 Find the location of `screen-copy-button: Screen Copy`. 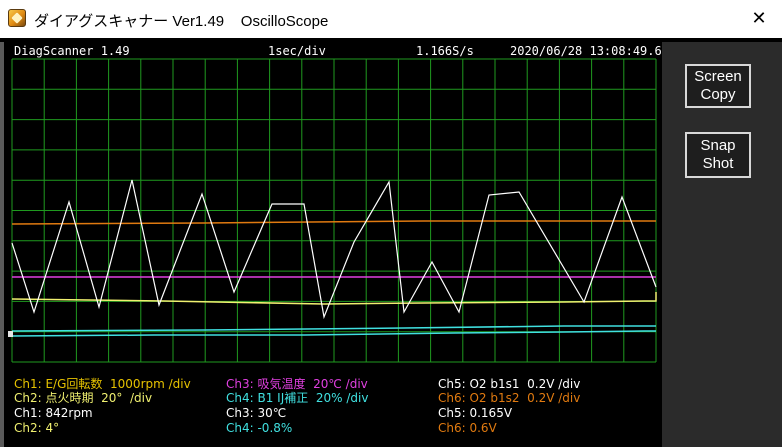

screen-copy-button: Screen Copy is located at coordinates (718, 86).